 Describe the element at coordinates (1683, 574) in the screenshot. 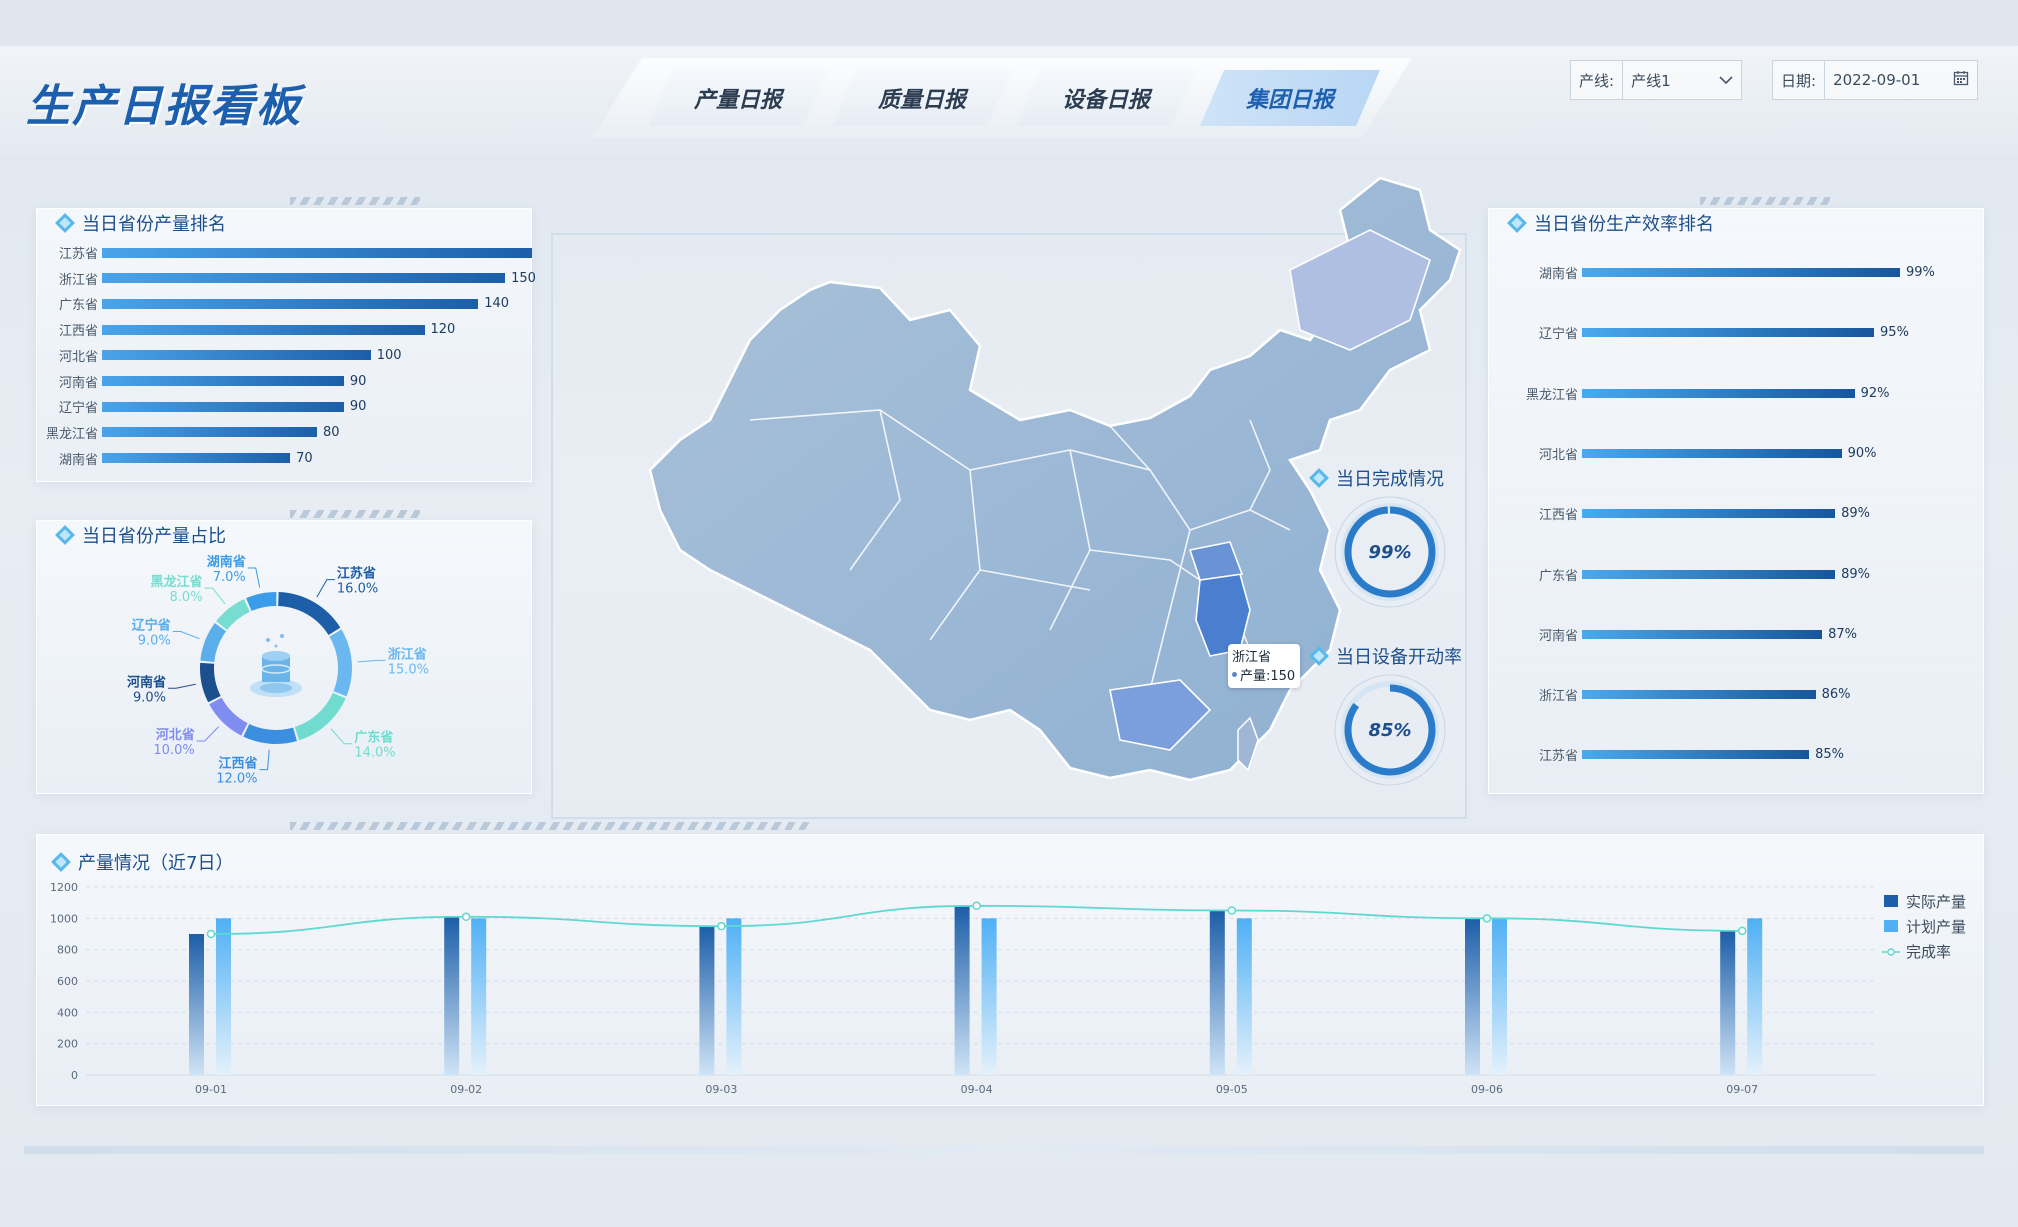

I see `efficiency-row: 广东省 89%` at that location.